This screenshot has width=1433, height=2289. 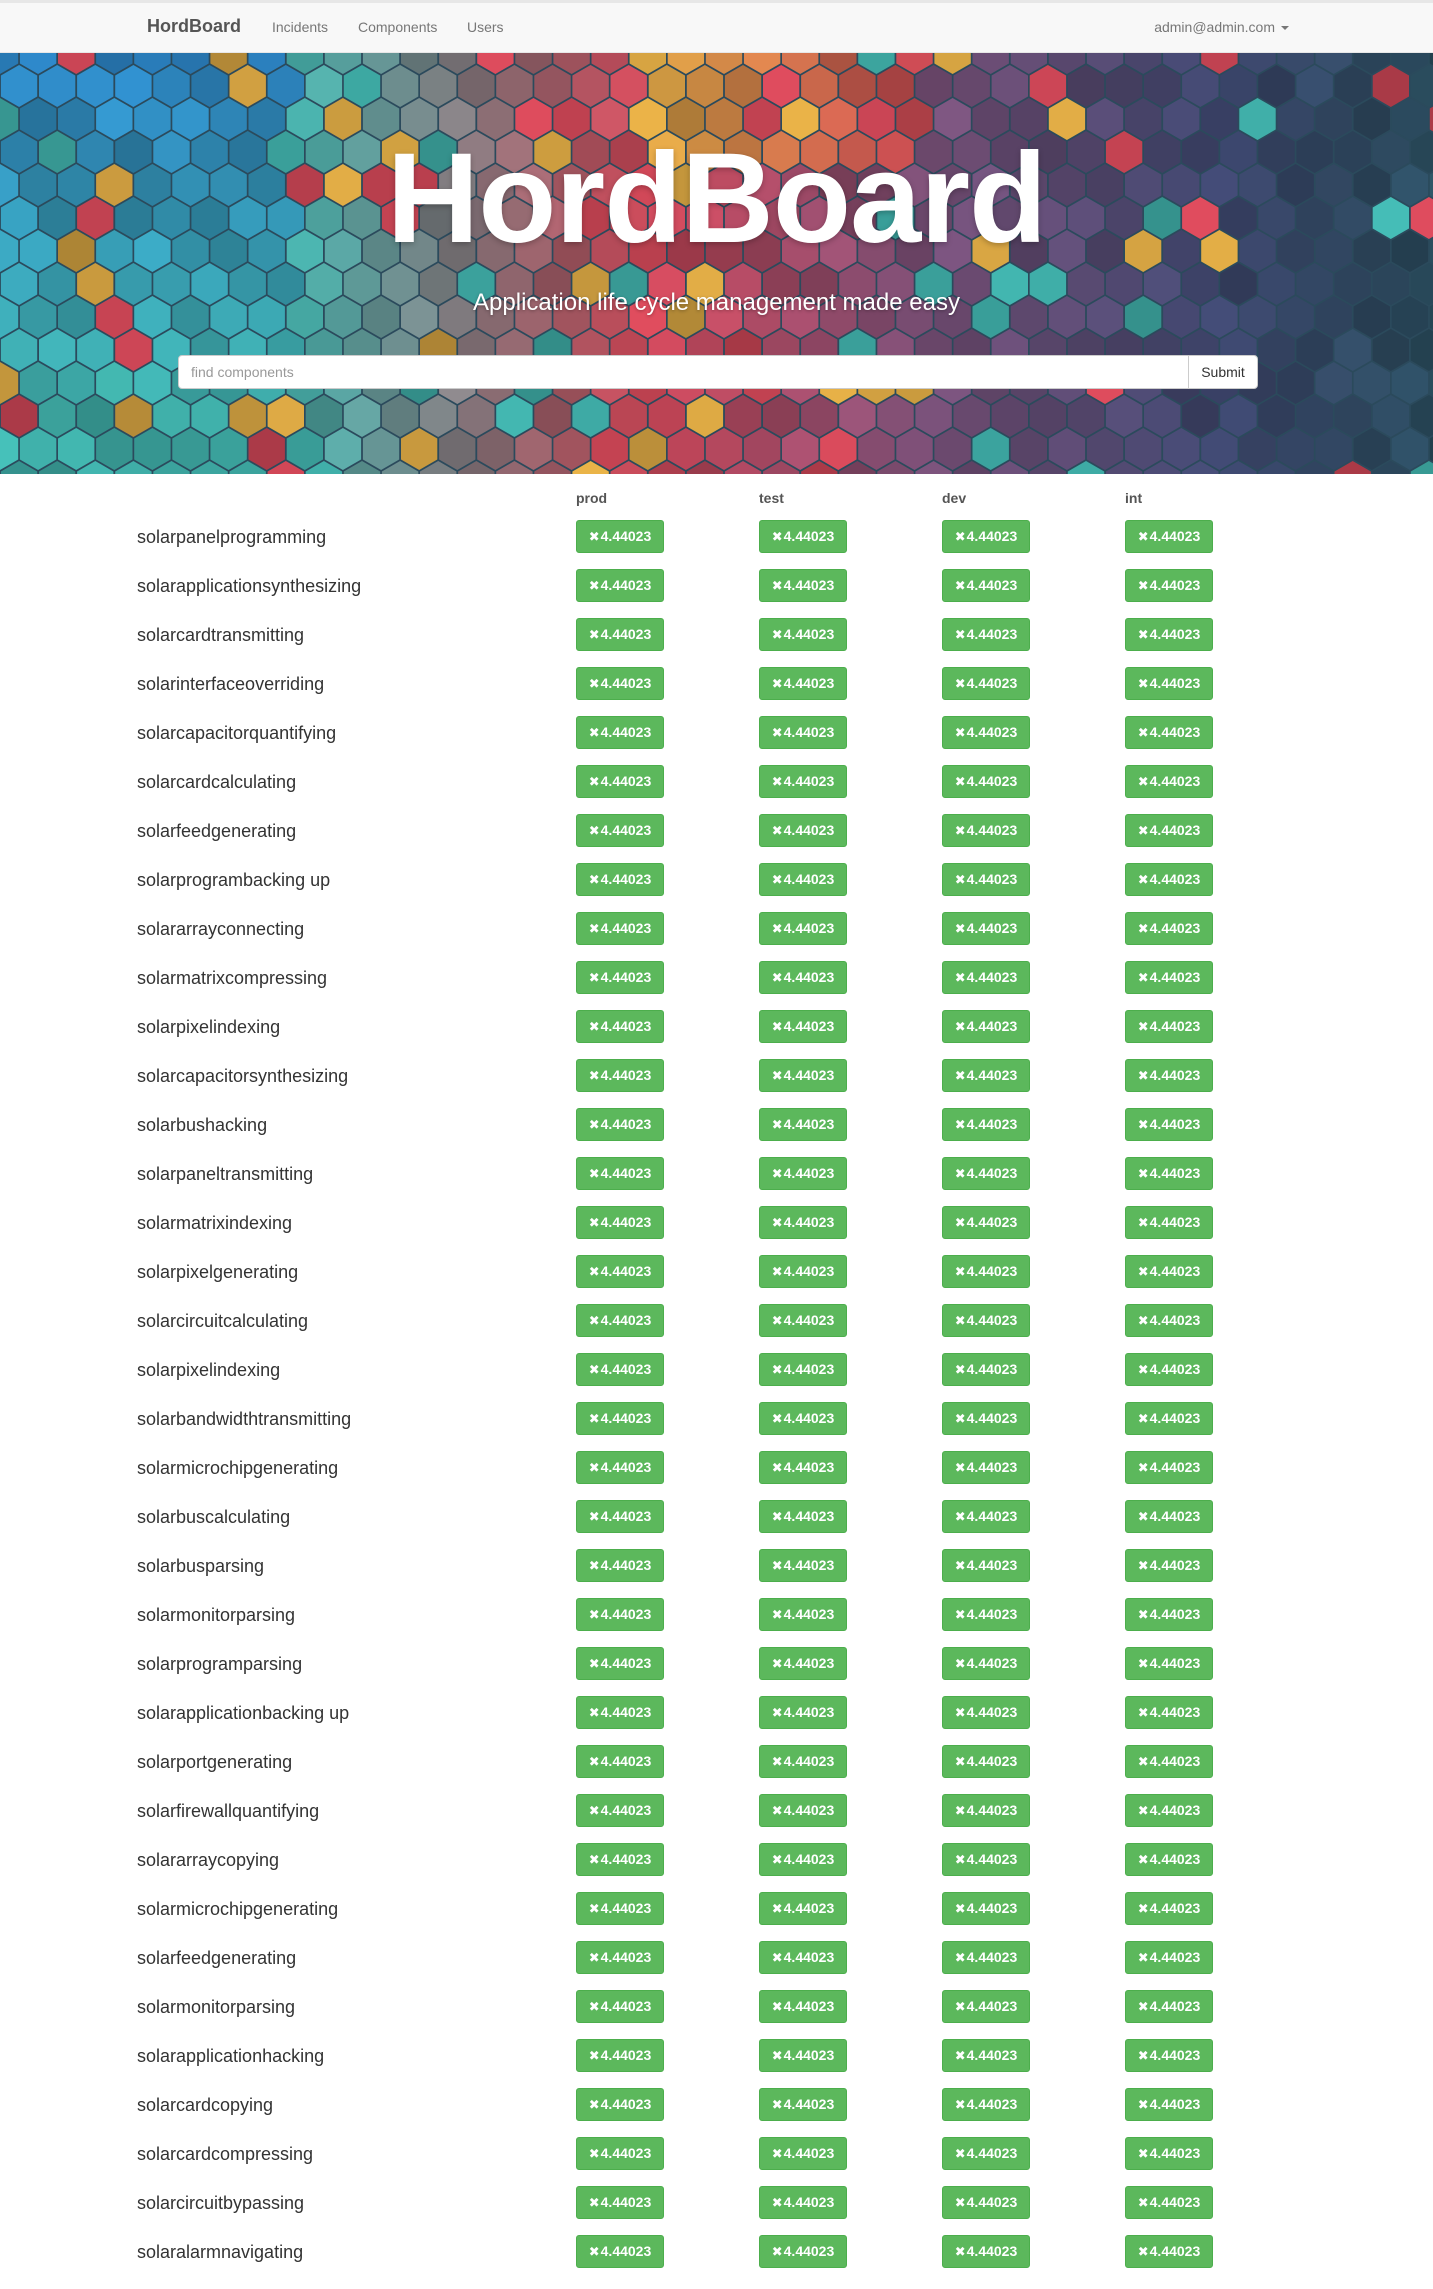 What do you see at coordinates (194, 26) in the screenshot?
I see `navbar-brand: HordBoard` at bounding box center [194, 26].